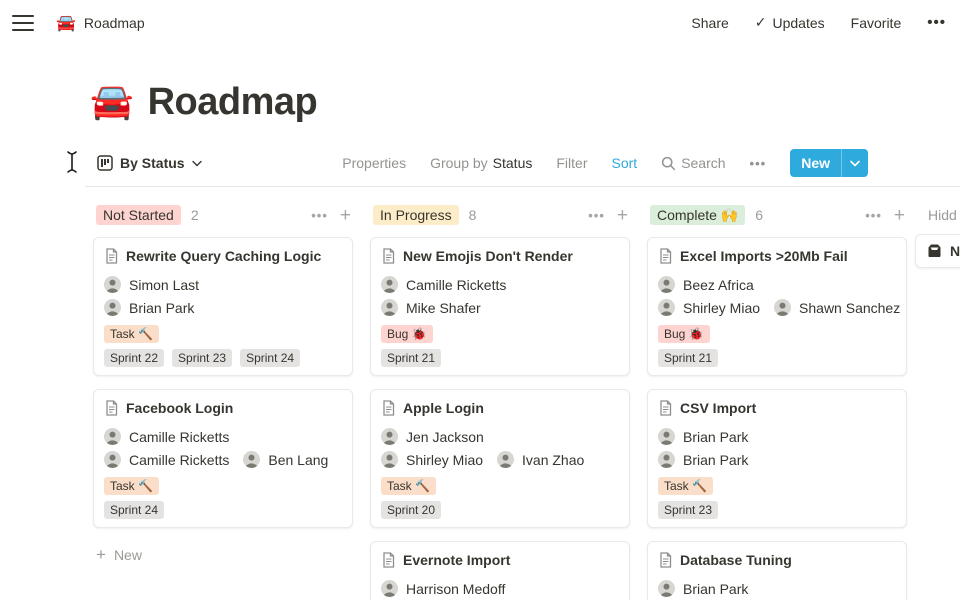 The width and height of the screenshot is (960, 600). I want to click on updates-button: ✓ Updates, so click(790, 22).